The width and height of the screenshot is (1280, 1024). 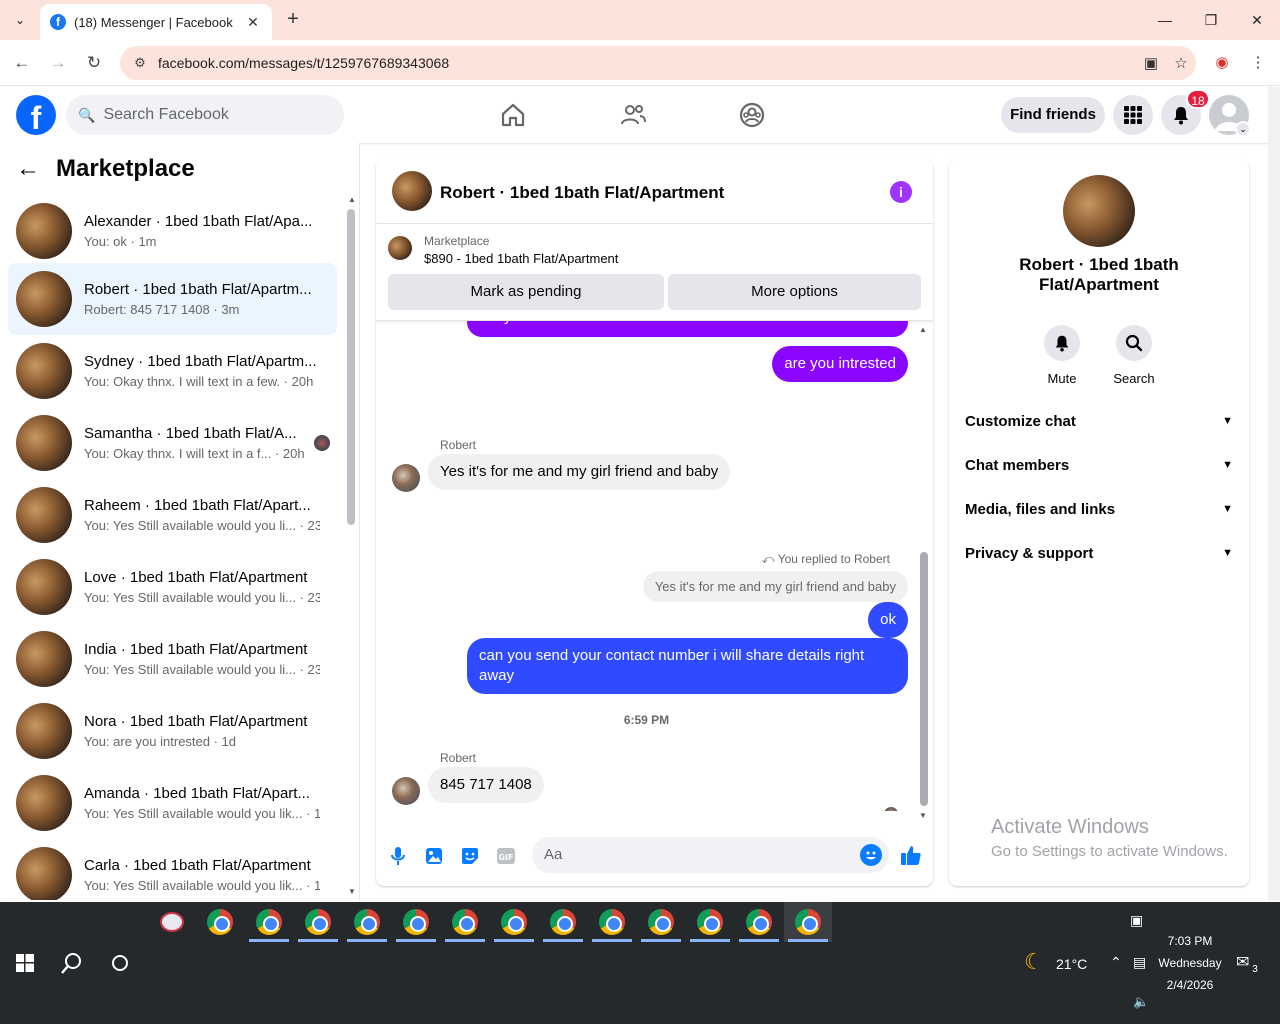 What do you see at coordinates (1099, 509) in the screenshot?
I see `media-files-links-section: Media, files and links ▼` at bounding box center [1099, 509].